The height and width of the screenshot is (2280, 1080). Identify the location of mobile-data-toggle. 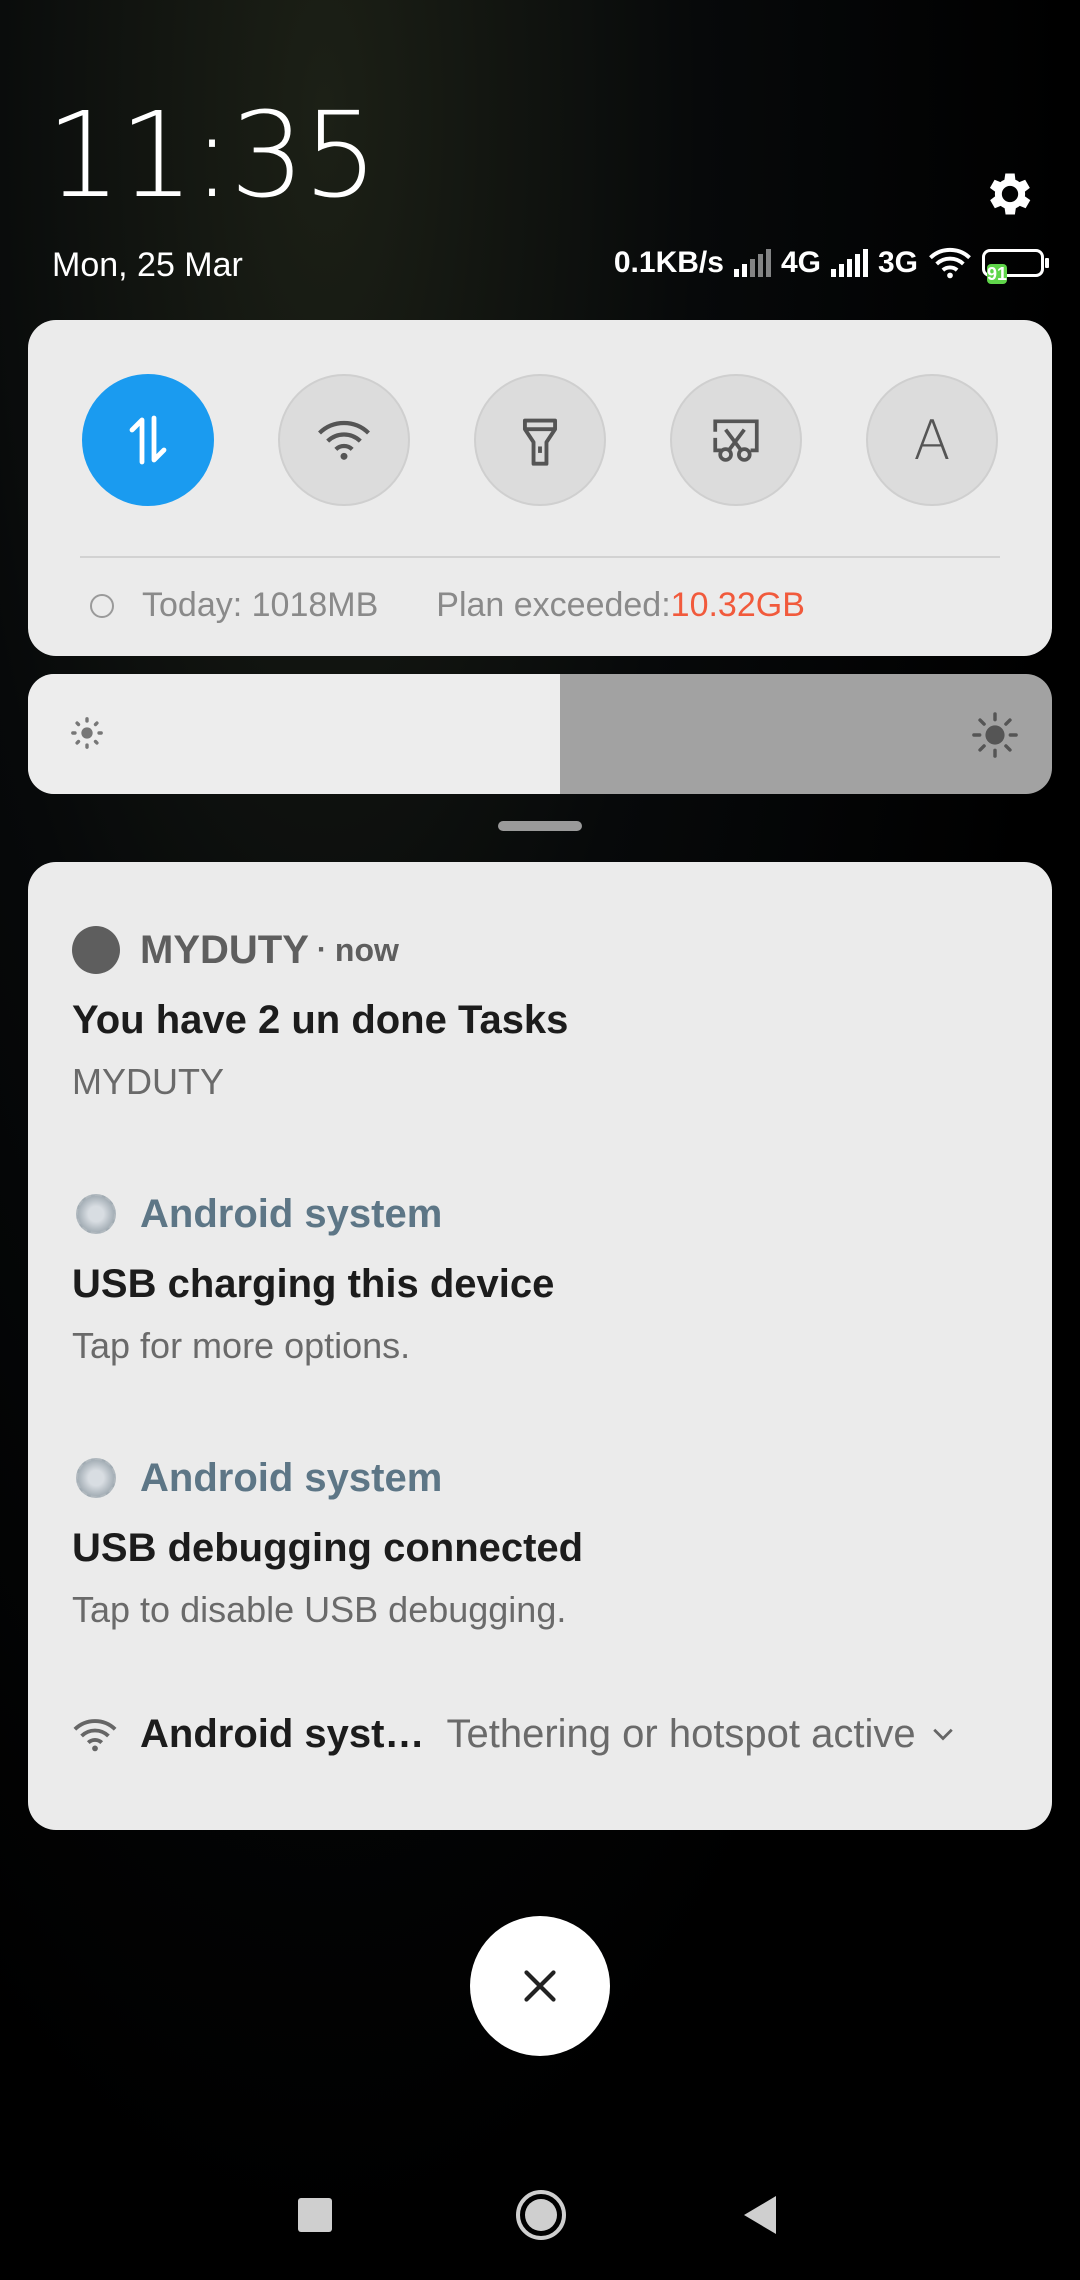
(148, 440).